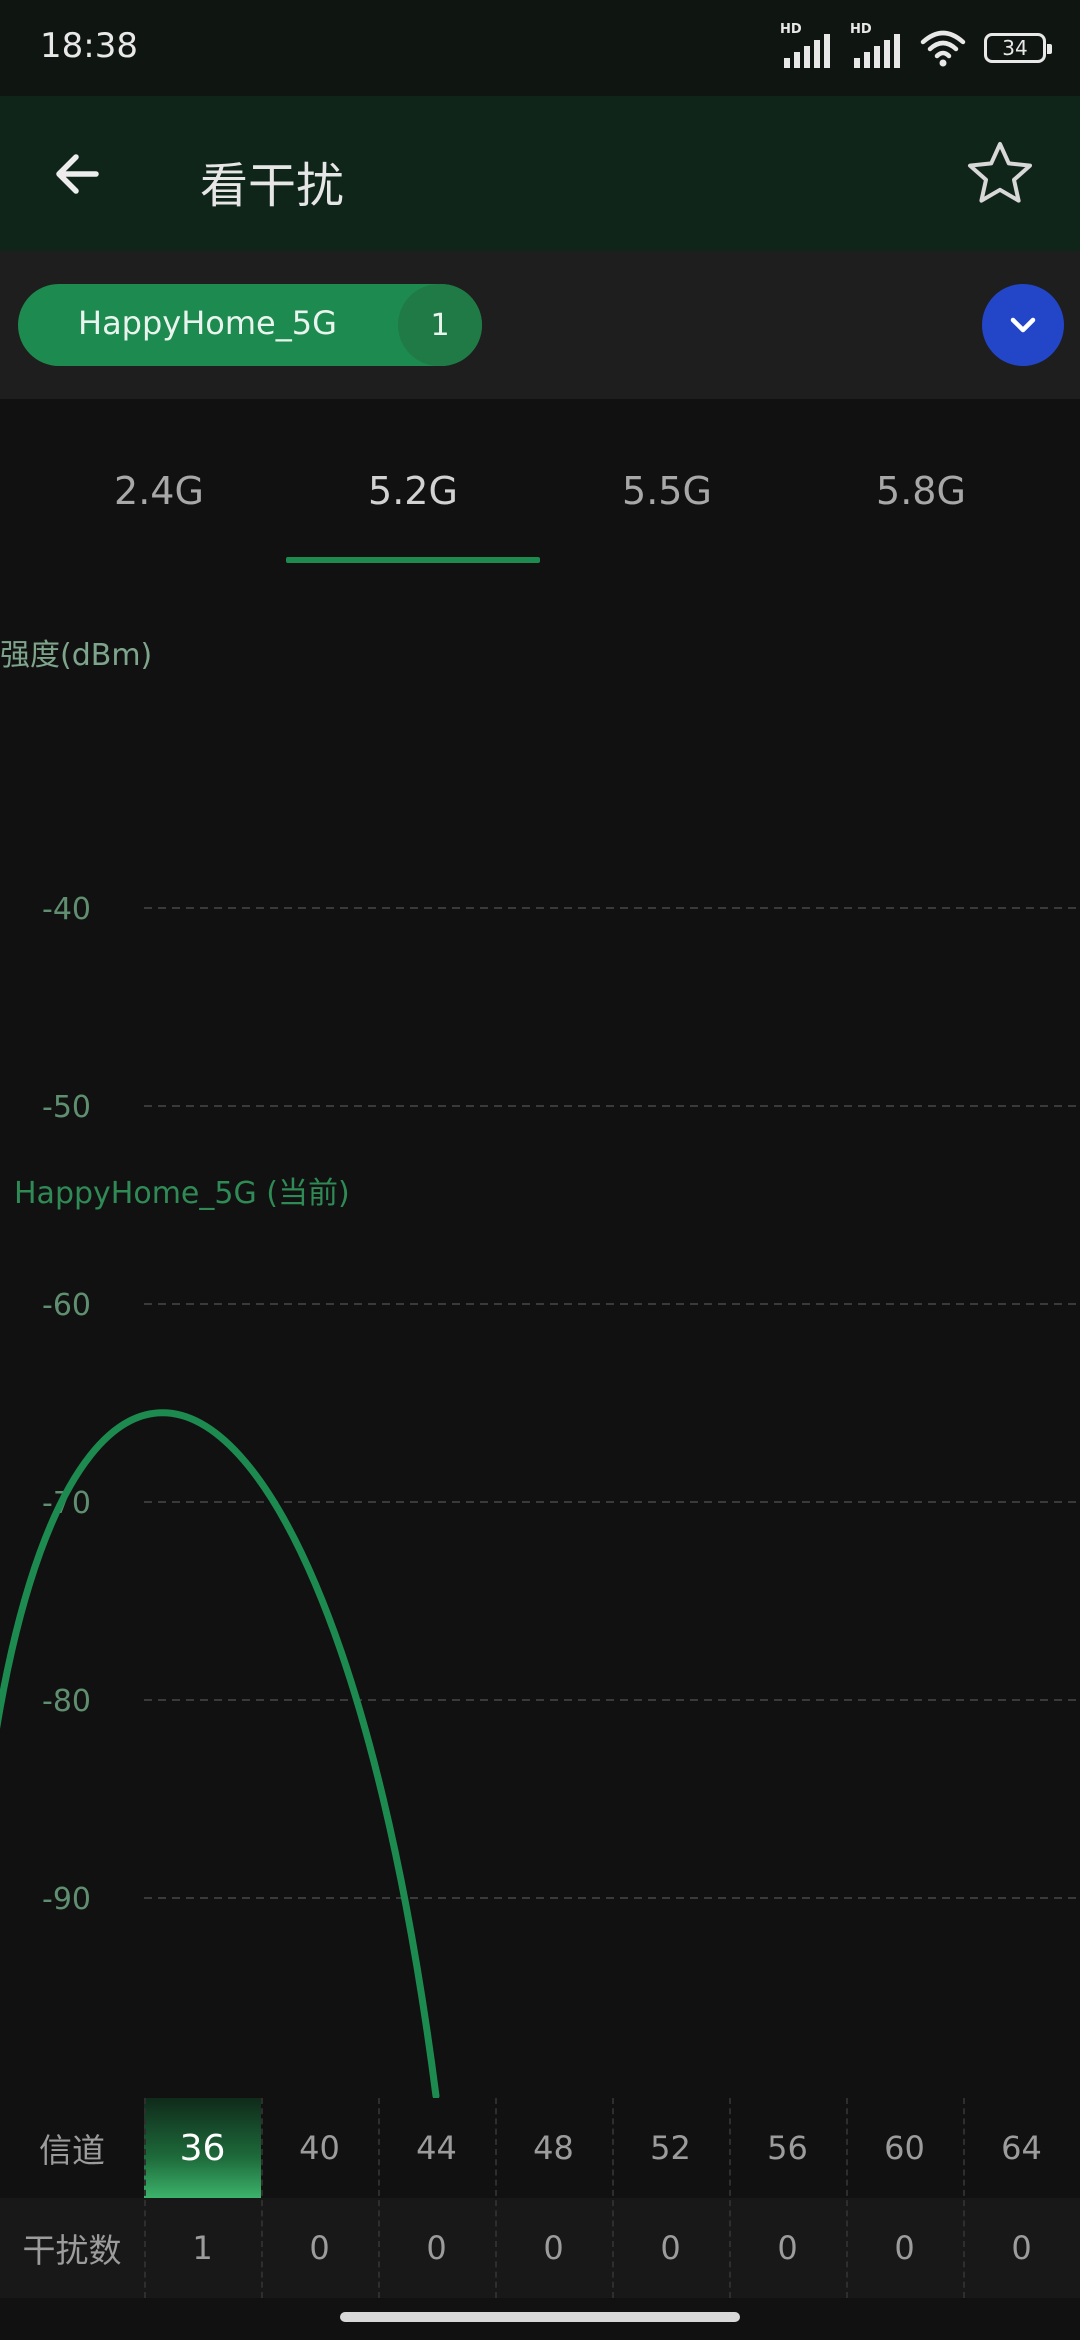 This screenshot has height=2340, width=1080. I want to click on dropdown-button, so click(1023, 325).